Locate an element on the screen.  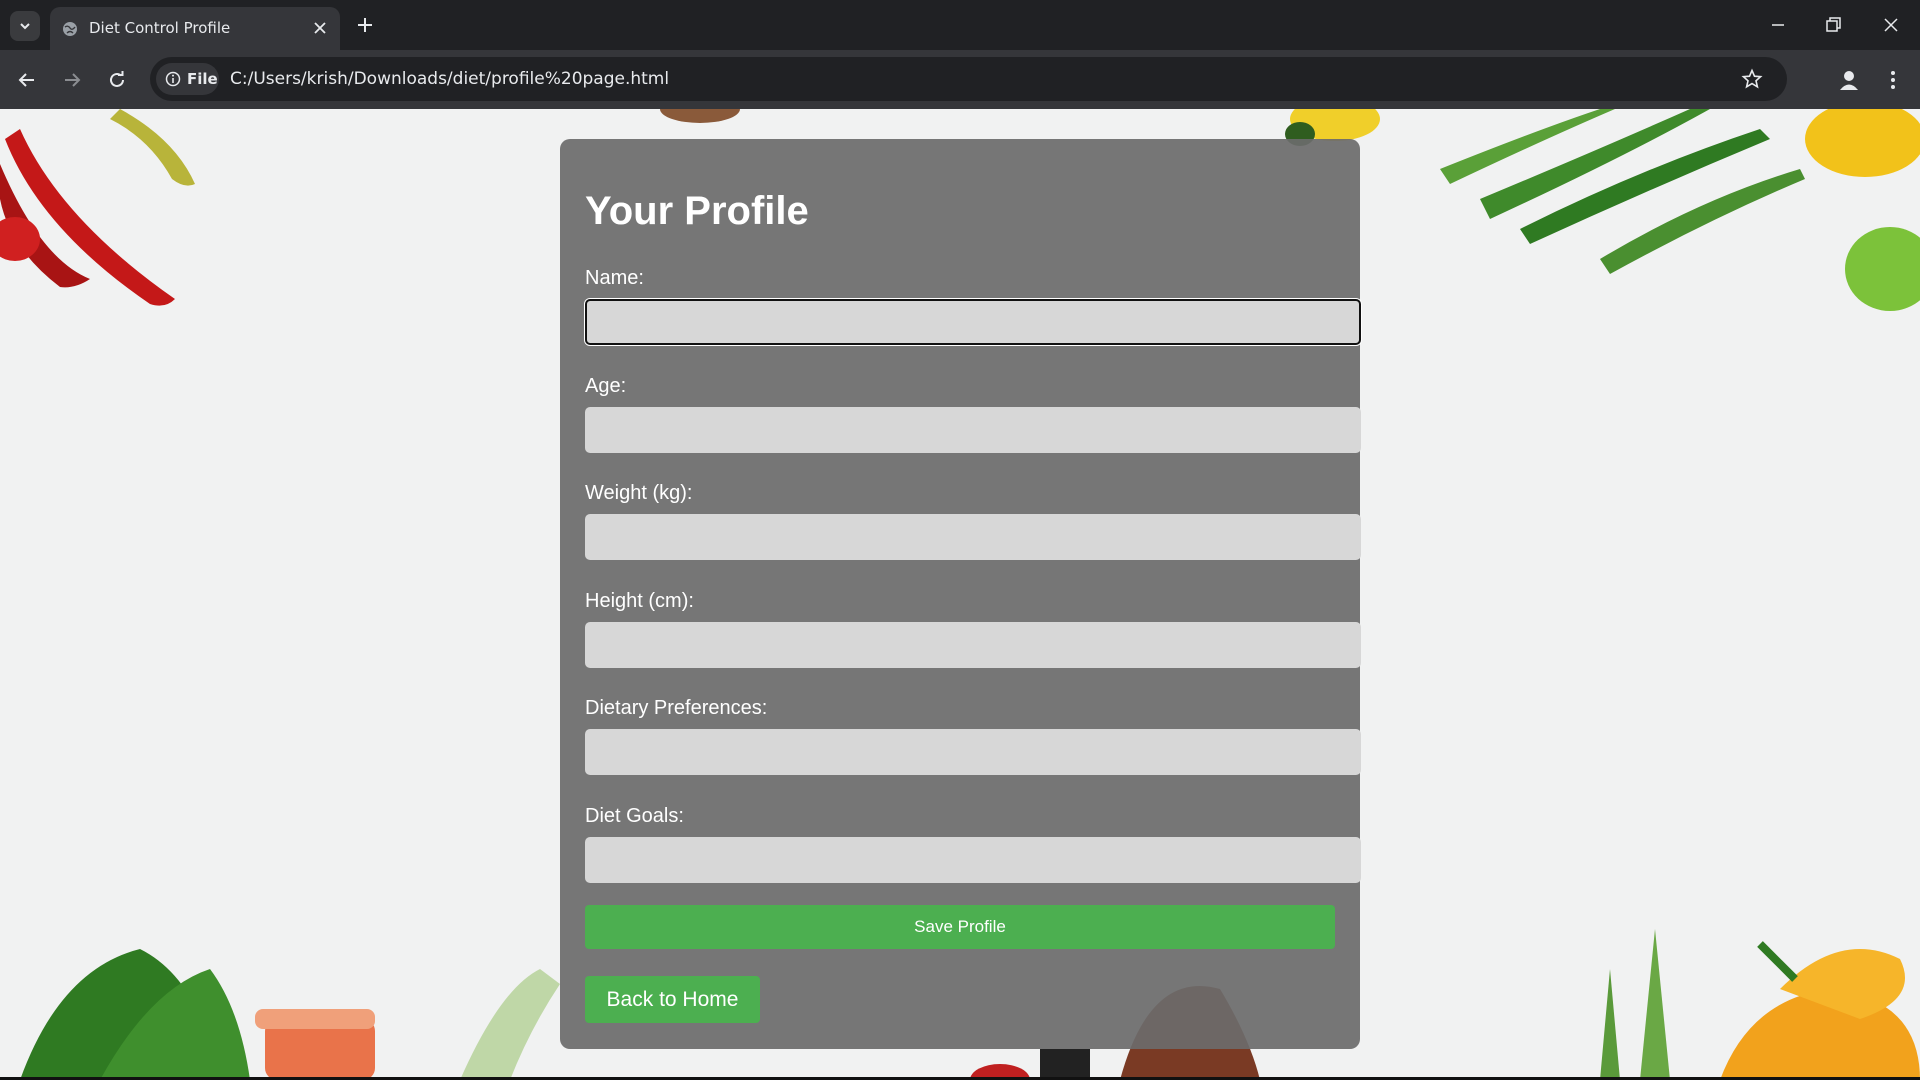
name-label: Name: is located at coordinates (614, 278).